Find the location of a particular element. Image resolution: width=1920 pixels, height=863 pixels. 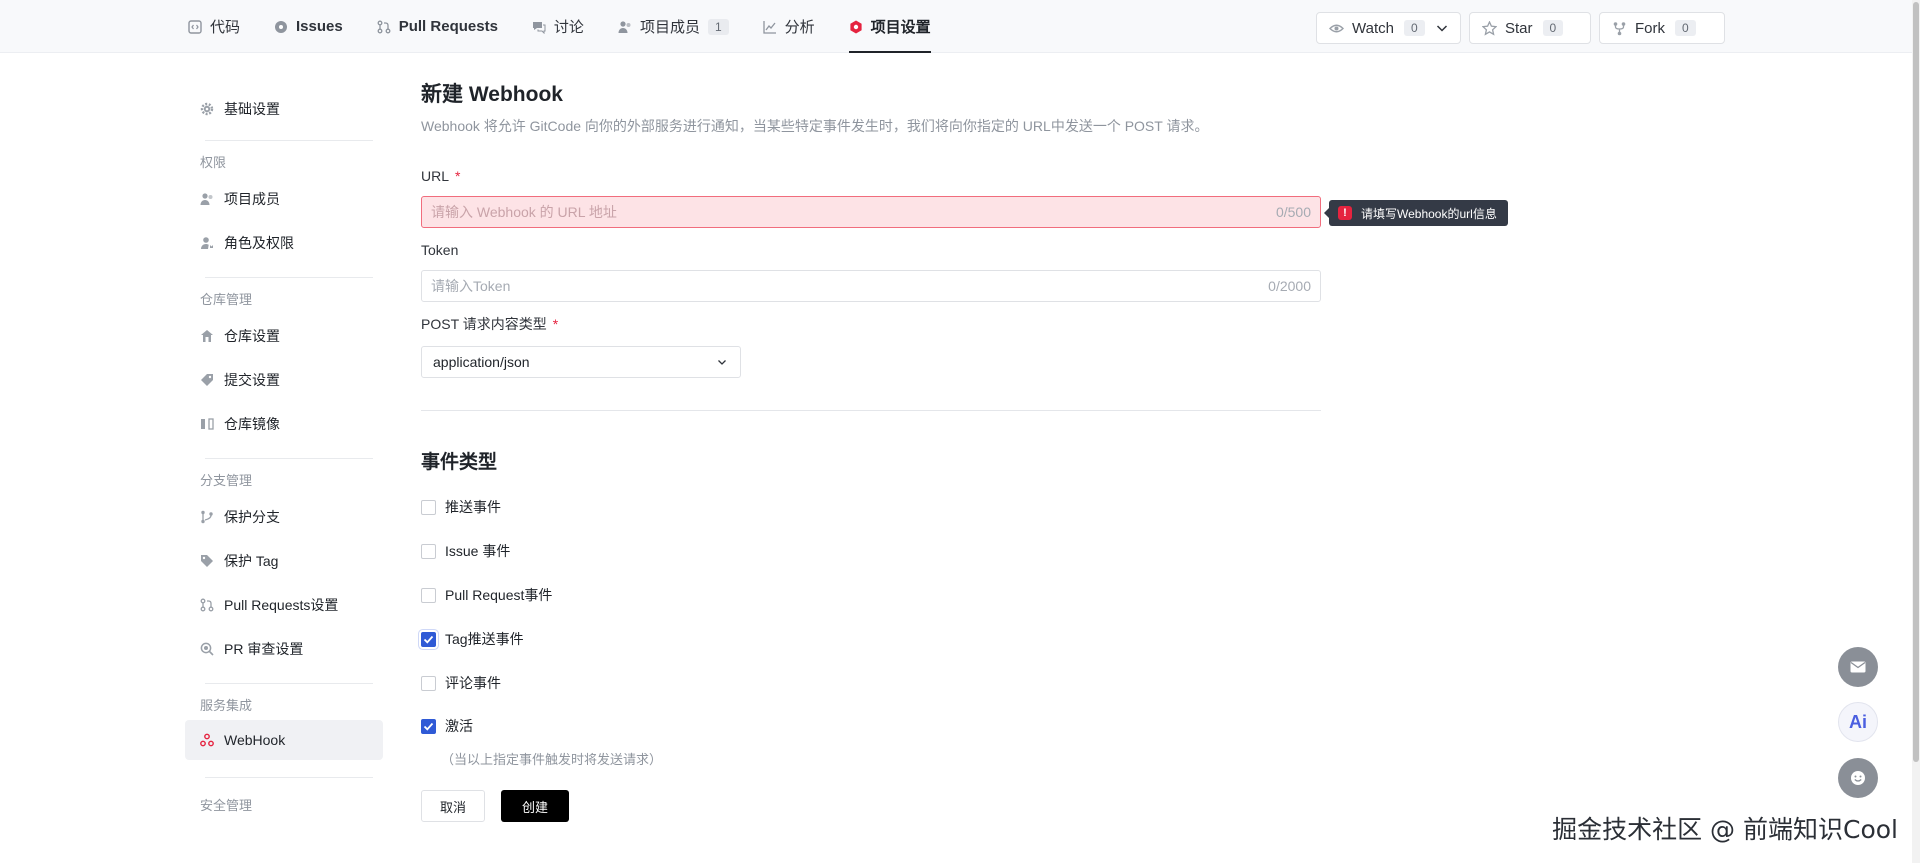

sidebar-item-label: 仓库设置 is located at coordinates (252, 336).